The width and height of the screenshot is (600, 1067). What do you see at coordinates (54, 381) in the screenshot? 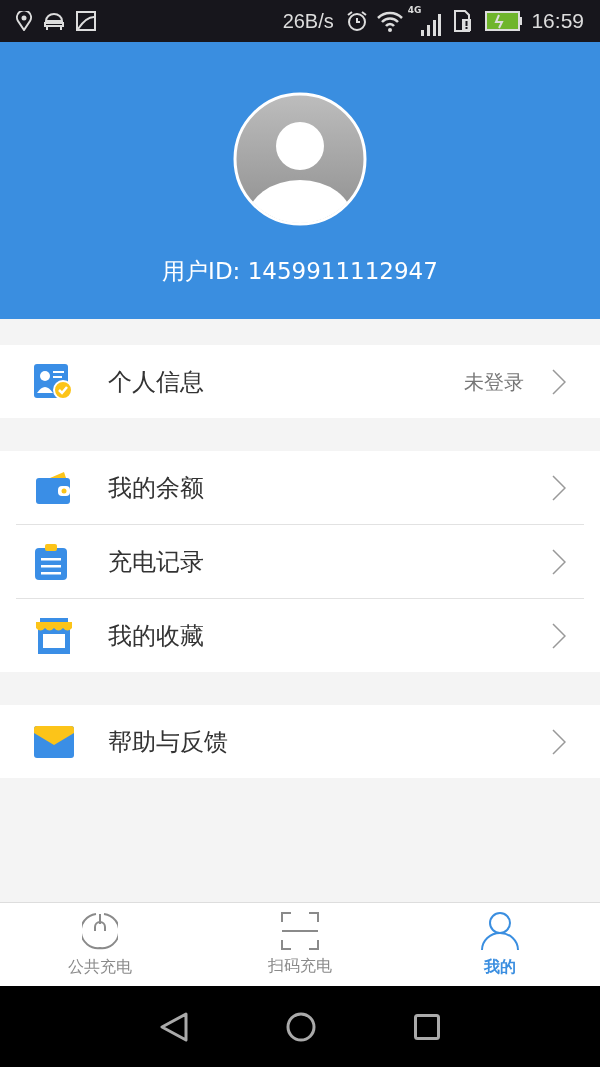
I see `id-card-icon` at bounding box center [54, 381].